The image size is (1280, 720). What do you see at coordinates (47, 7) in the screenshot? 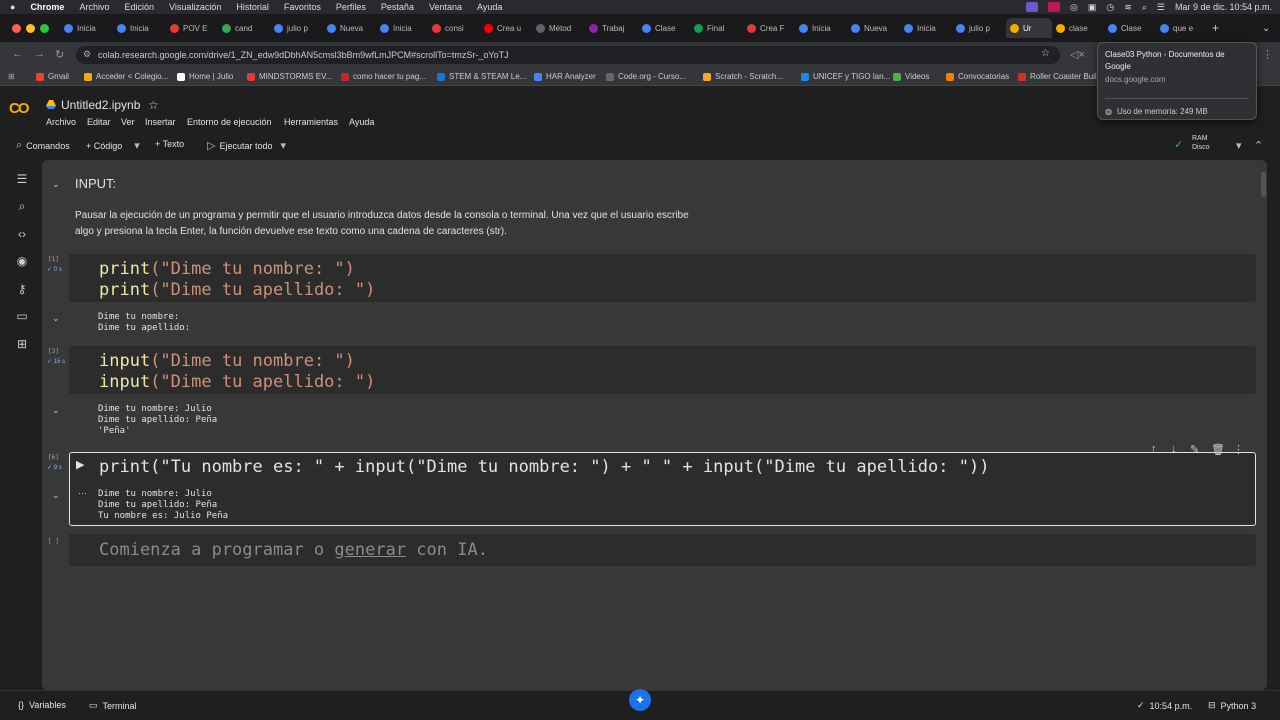
I see `menu-app-name: Chrome` at bounding box center [47, 7].